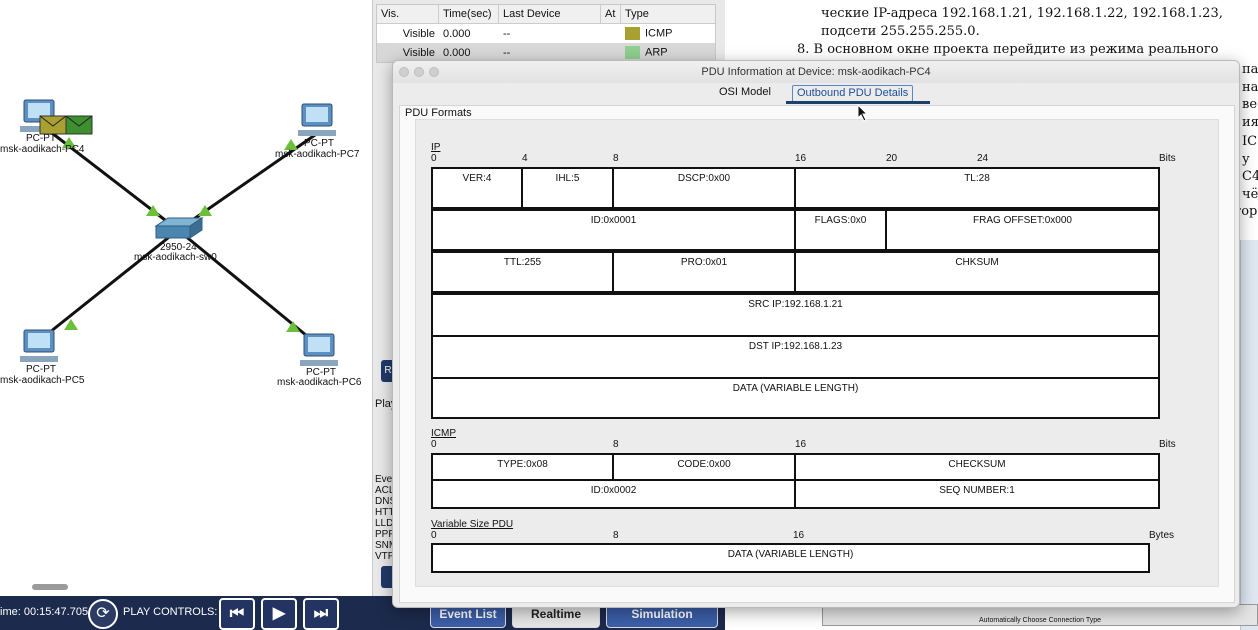  What do you see at coordinates (613, 230) in the screenshot?
I see `ip-field-id: ID:0x0001` at bounding box center [613, 230].